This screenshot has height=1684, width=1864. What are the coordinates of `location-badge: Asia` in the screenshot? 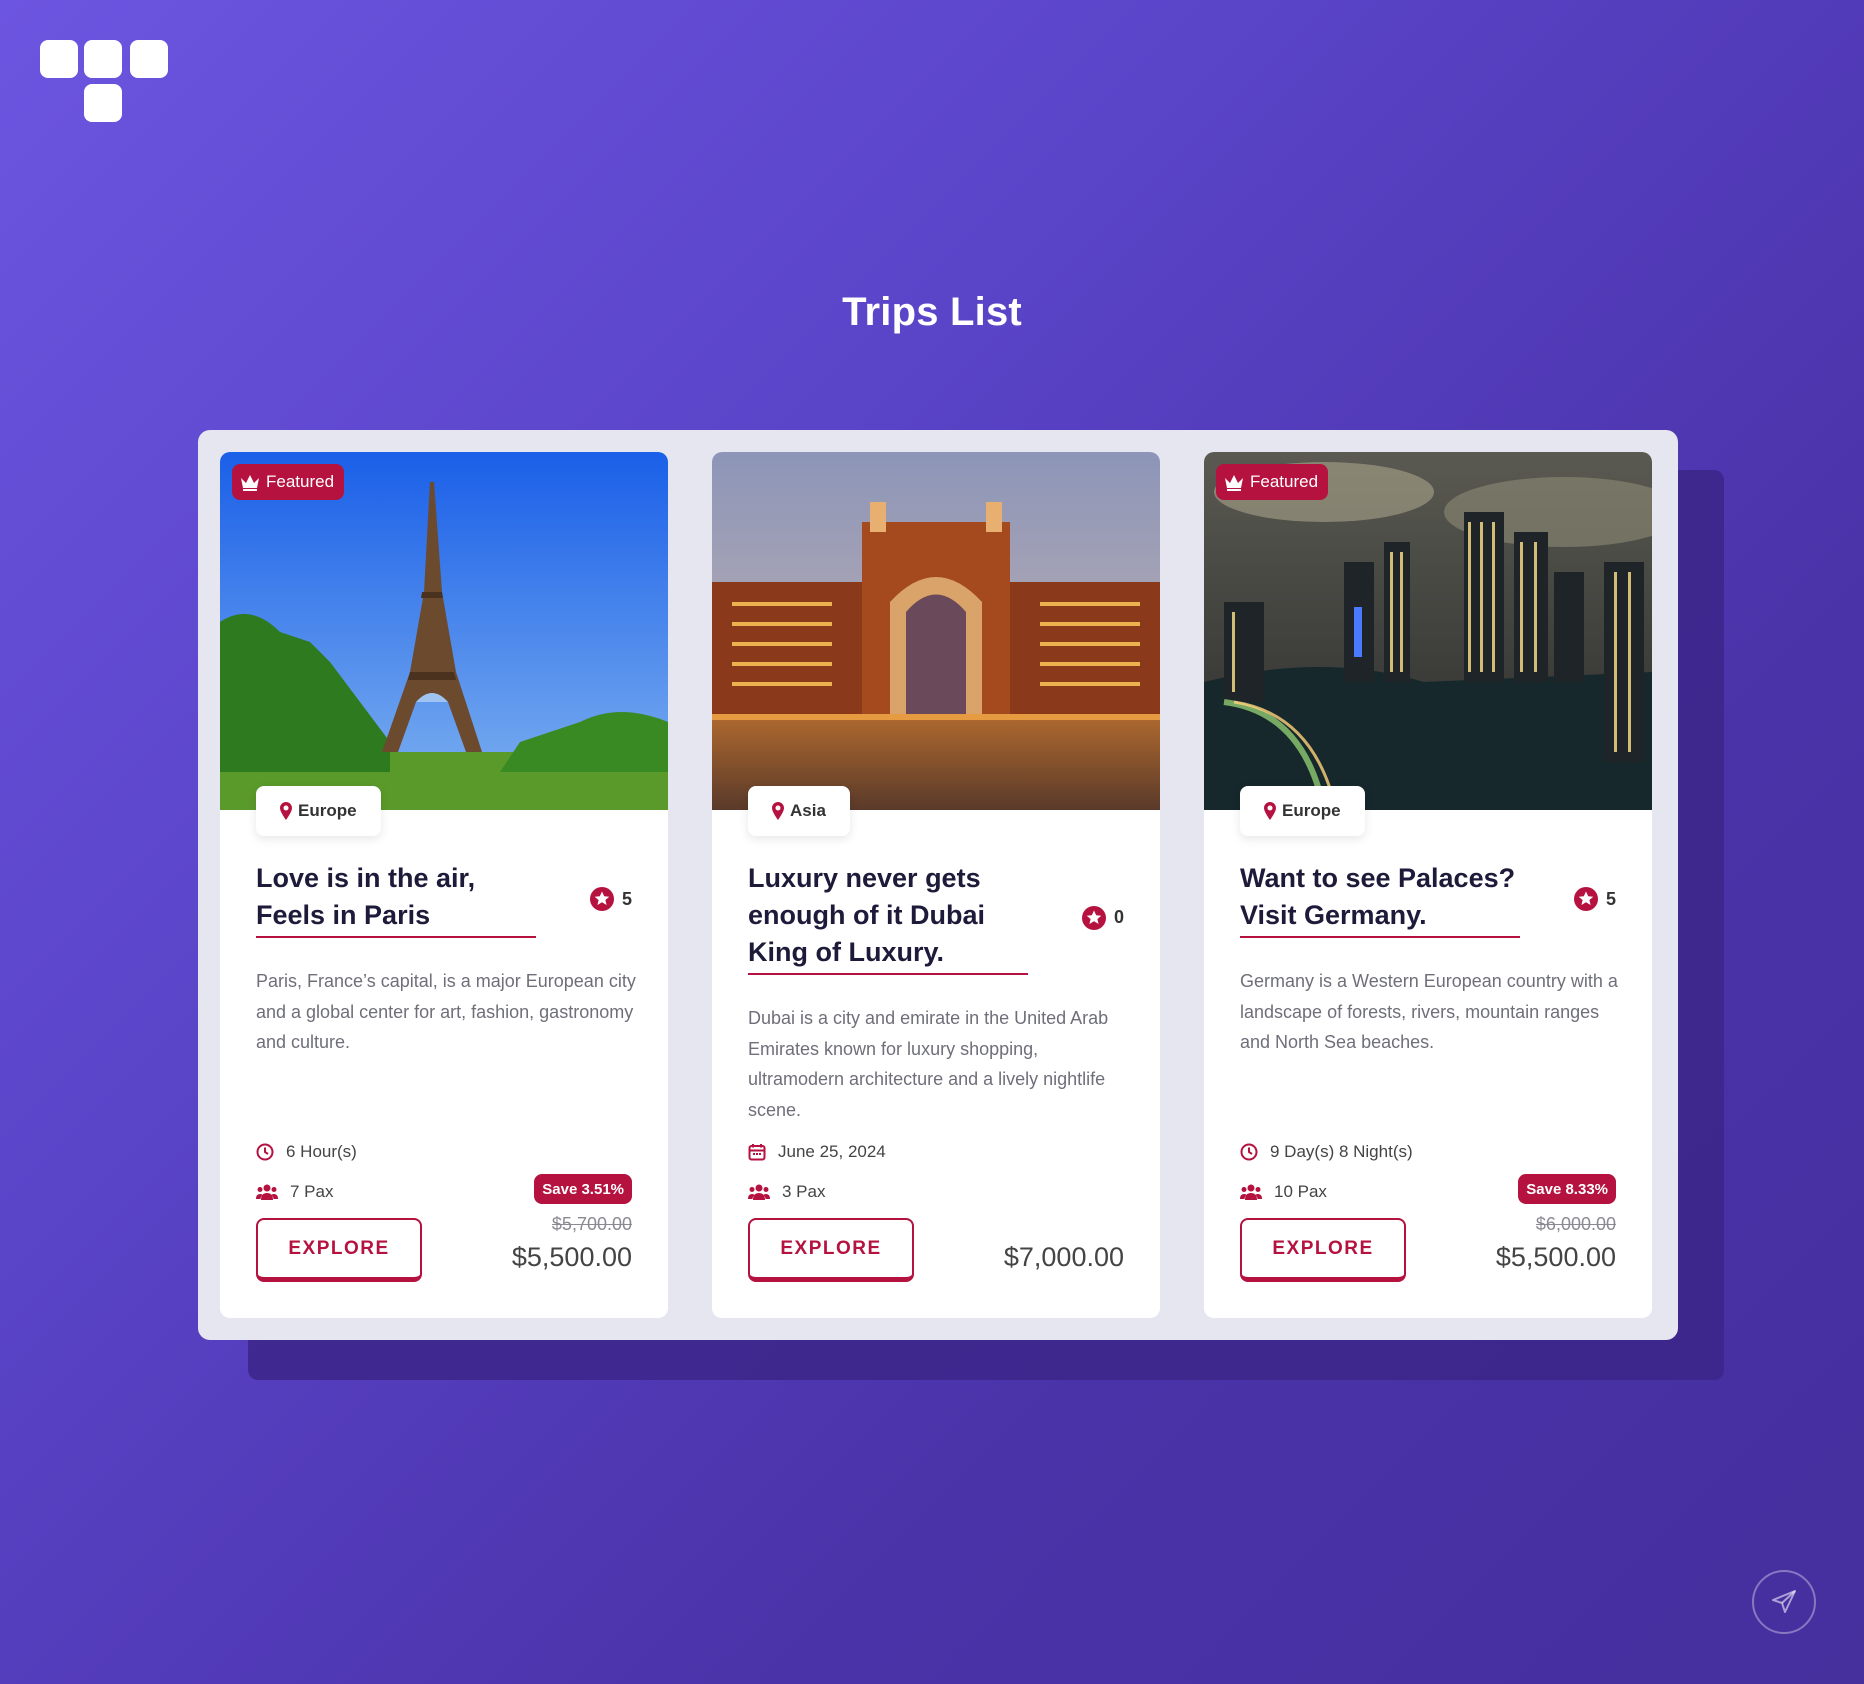 It's located at (799, 811).